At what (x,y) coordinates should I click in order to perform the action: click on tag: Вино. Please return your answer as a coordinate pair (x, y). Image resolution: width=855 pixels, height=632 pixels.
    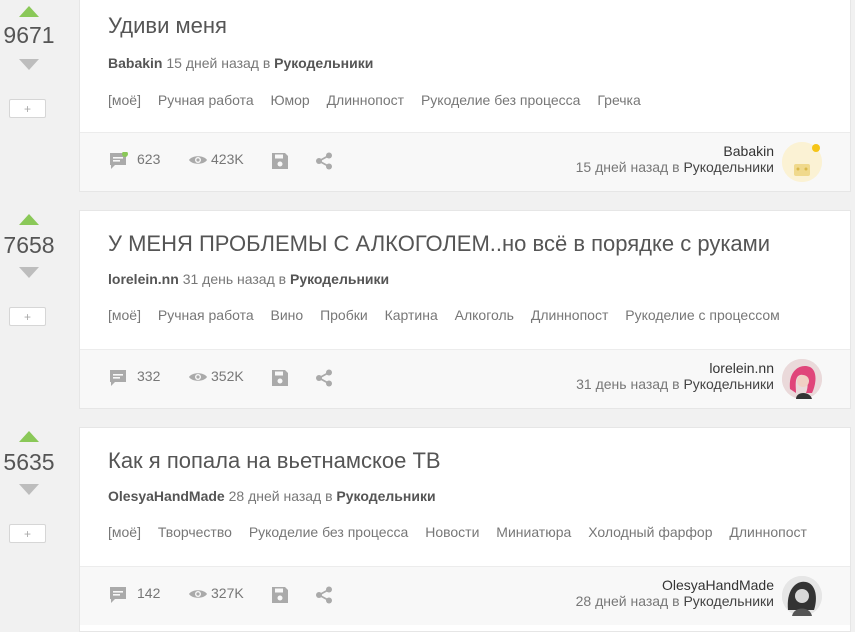
    Looking at the image, I should click on (287, 315).